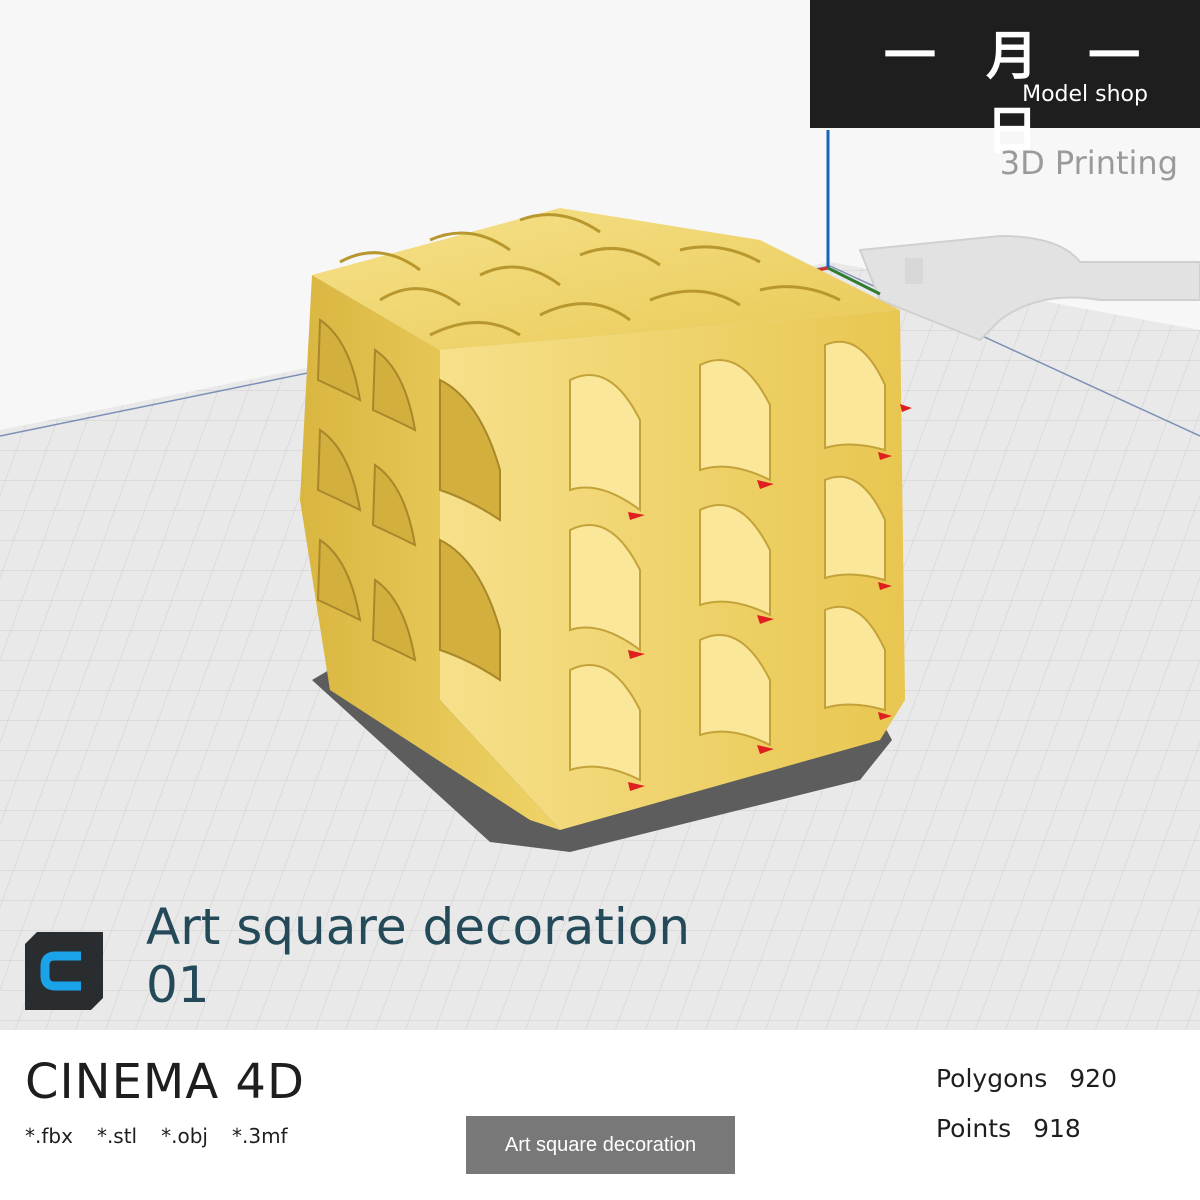 This screenshot has width=1200, height=1200. I want to click on stat-value: 920, so click(1093, 1078).